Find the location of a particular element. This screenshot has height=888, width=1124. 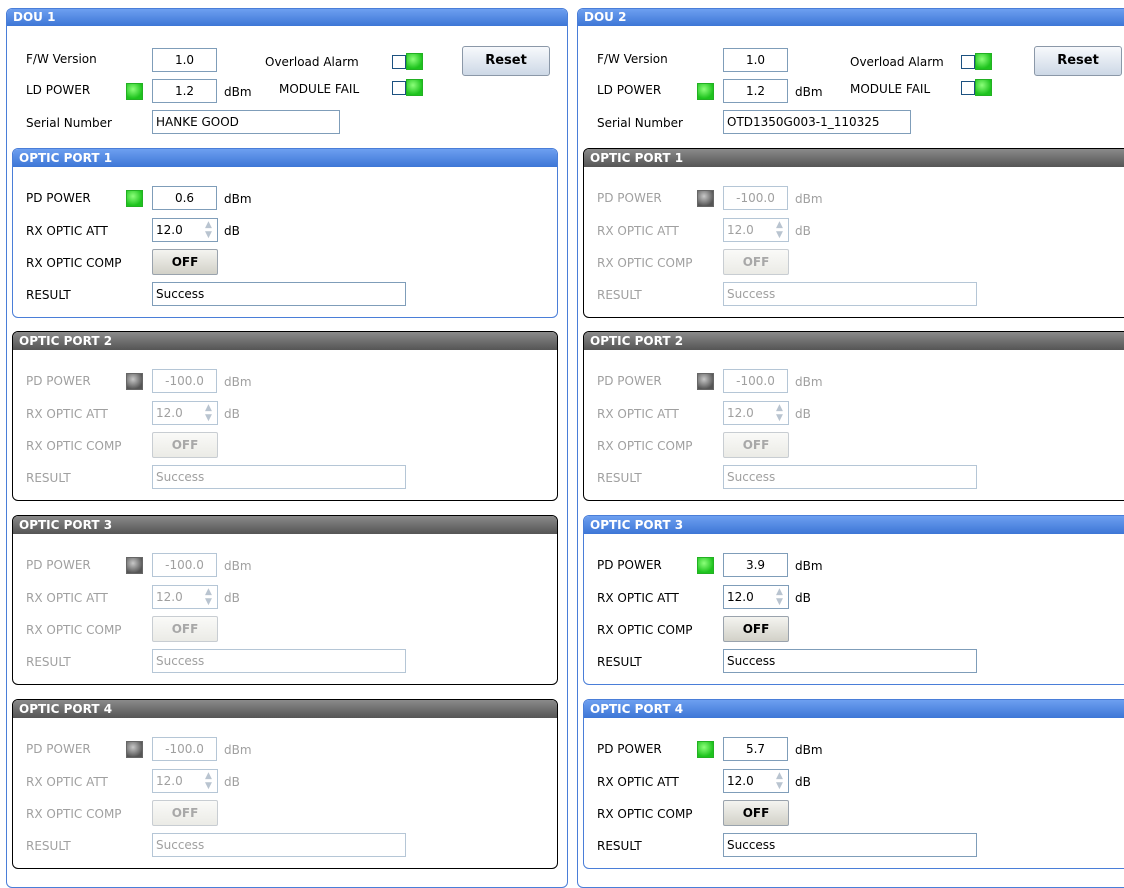

ld-power-field: 1.2 is located at coordinates (755, 91).